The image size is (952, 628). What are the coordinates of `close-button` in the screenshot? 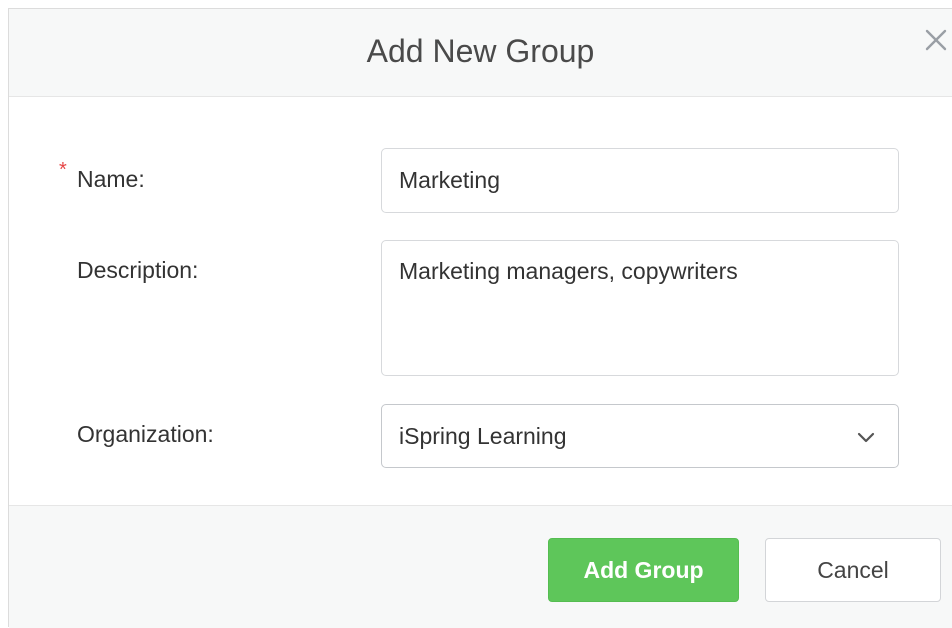 It's located at (936, 40).